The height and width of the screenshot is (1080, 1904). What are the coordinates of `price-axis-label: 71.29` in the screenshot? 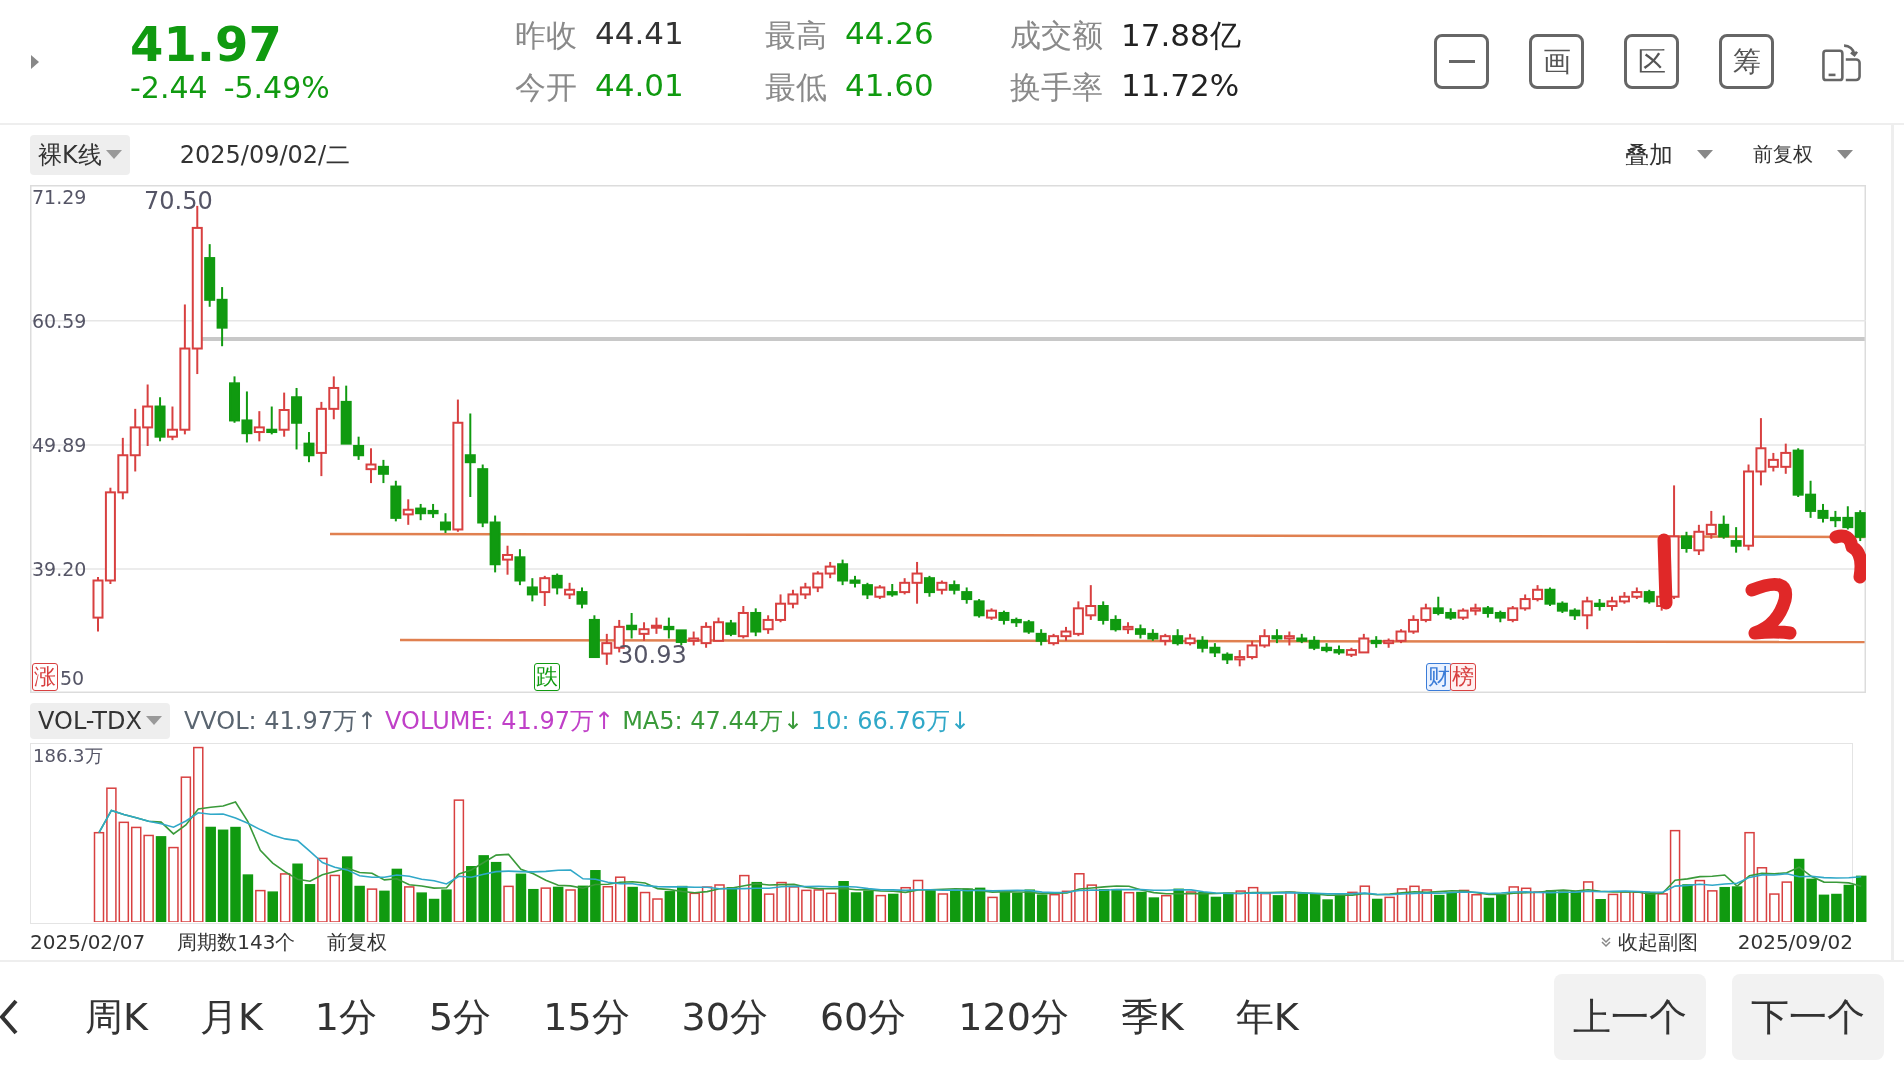 It's located at (59, 196).